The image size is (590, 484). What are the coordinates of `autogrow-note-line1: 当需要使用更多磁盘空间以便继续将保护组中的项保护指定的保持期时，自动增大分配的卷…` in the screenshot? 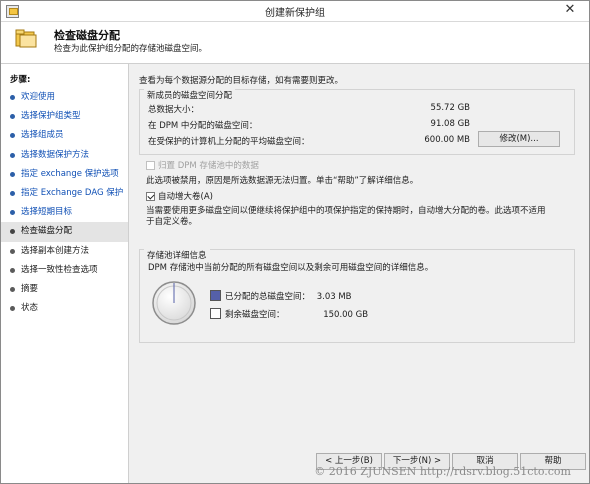 It's located at (346, 211).